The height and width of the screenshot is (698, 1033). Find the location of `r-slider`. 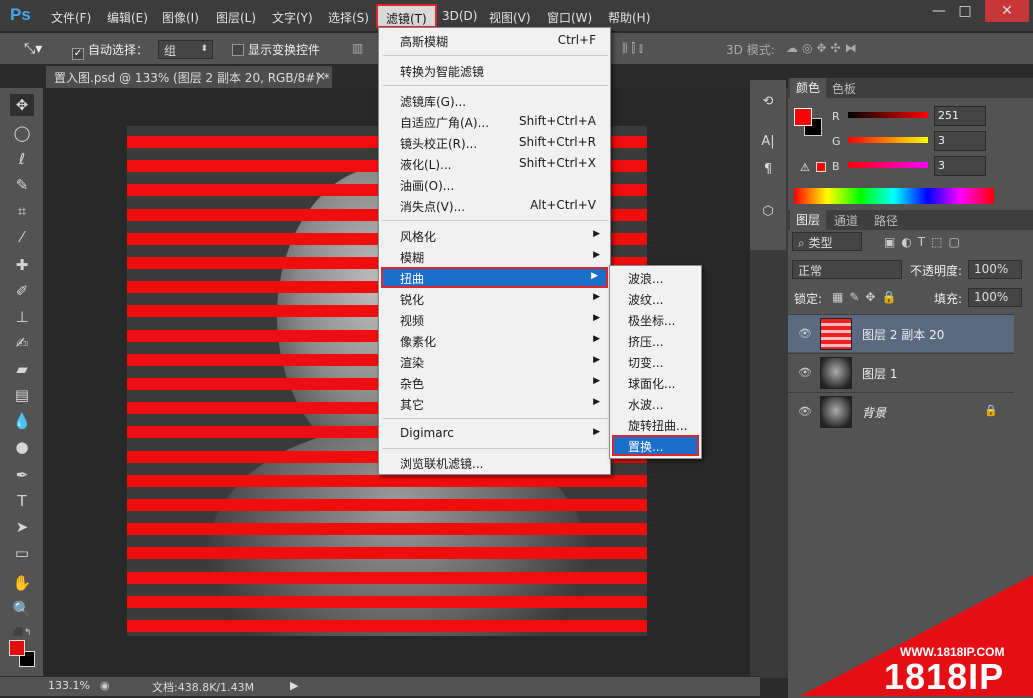

r-slider is located at coordinates (888, 115).